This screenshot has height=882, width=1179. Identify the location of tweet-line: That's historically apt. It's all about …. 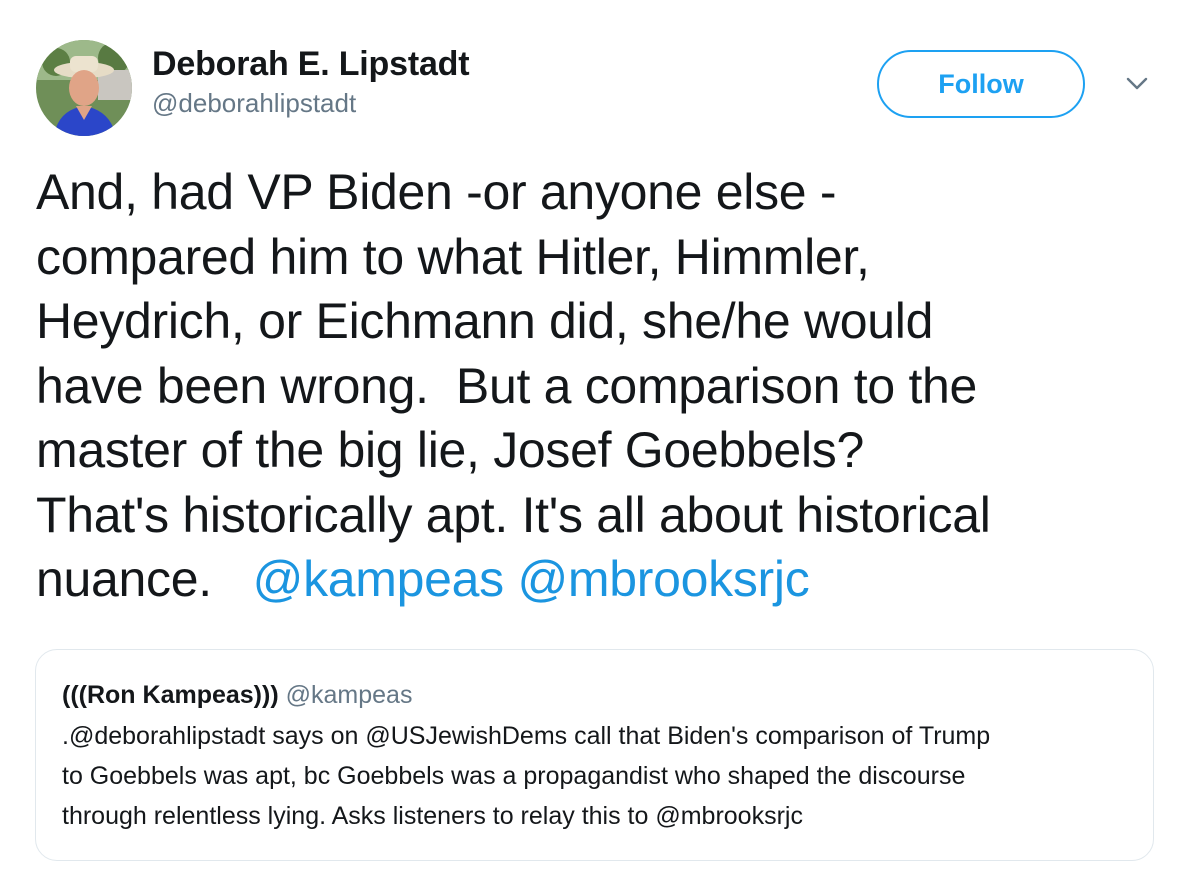
(513, 514).